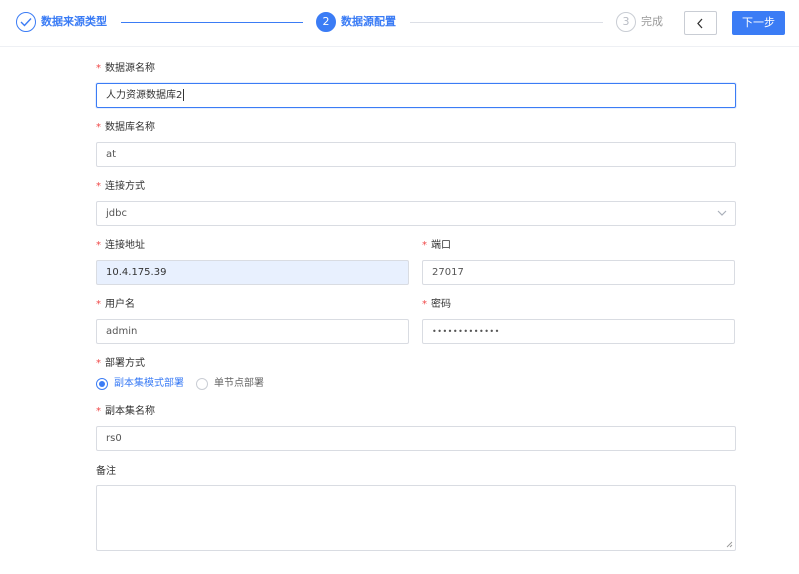 The width and height of the screenshot is (799, 574). I want to click on datasource-name-label: * 数据源名称, so click(125, 68).